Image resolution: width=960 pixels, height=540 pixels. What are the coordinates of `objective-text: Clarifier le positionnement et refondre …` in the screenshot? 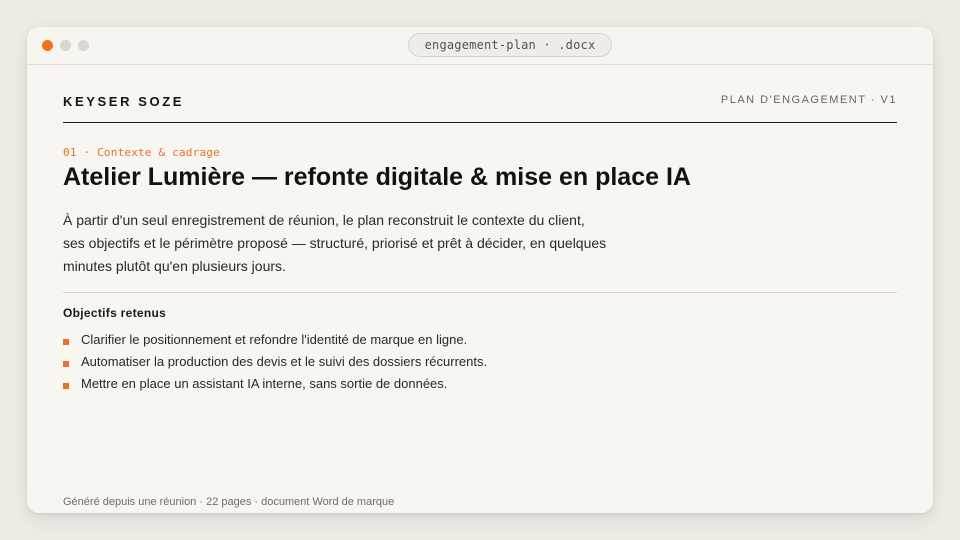 It's located at (274, 339).